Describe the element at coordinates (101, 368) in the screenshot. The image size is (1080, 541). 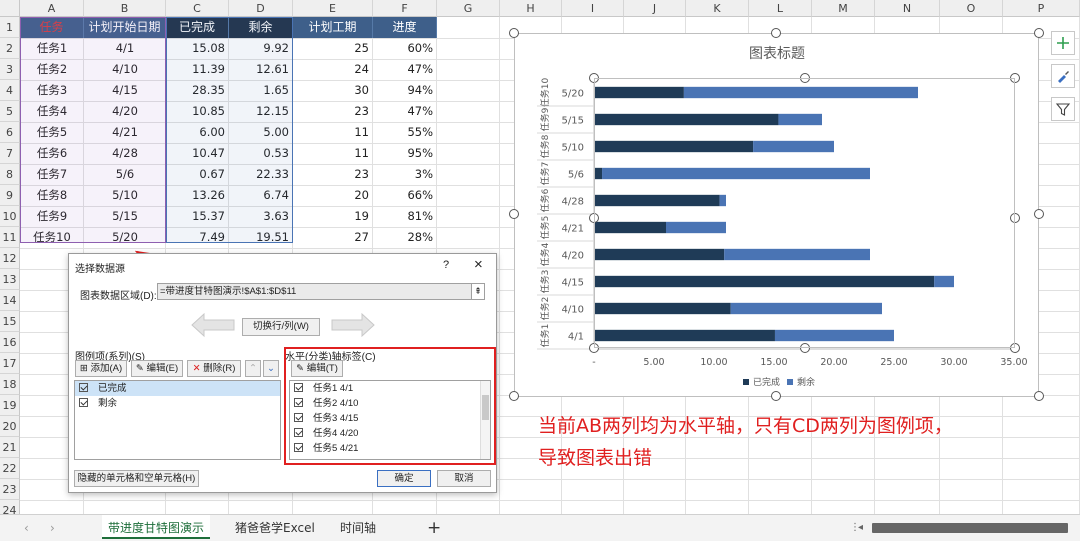
I see `add-series-button: ⊞ 添加(A)` at that location.